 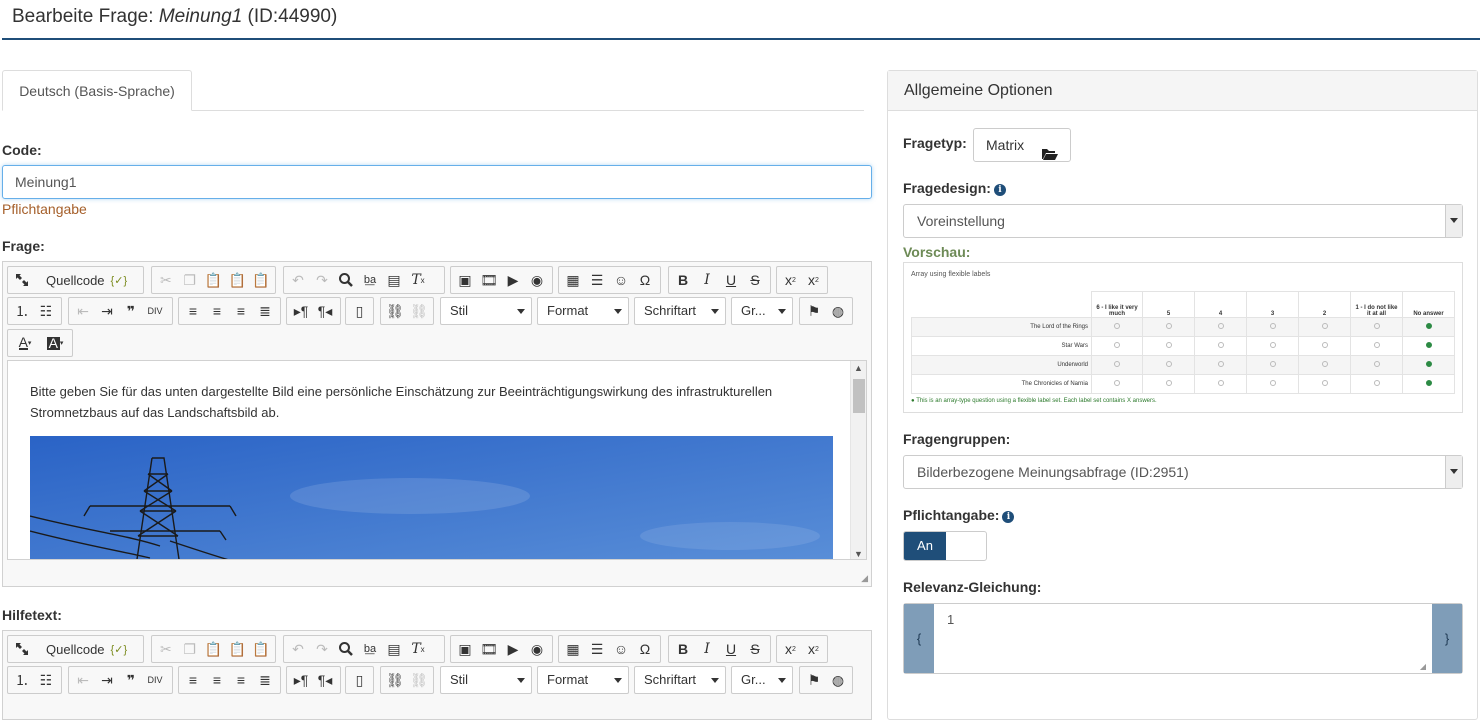 What do you see at coordinates (1183, 638) in the screenshot?
I see `relevance-equation-field: { 1 ◢ }` at bounding box center [1183, 638].